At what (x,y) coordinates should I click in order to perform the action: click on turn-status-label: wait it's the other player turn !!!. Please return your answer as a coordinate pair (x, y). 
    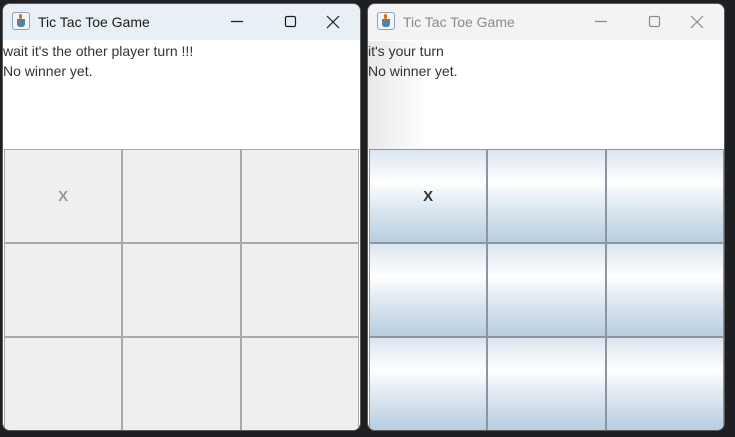
    Looking at the image, I should click on (98, 51).